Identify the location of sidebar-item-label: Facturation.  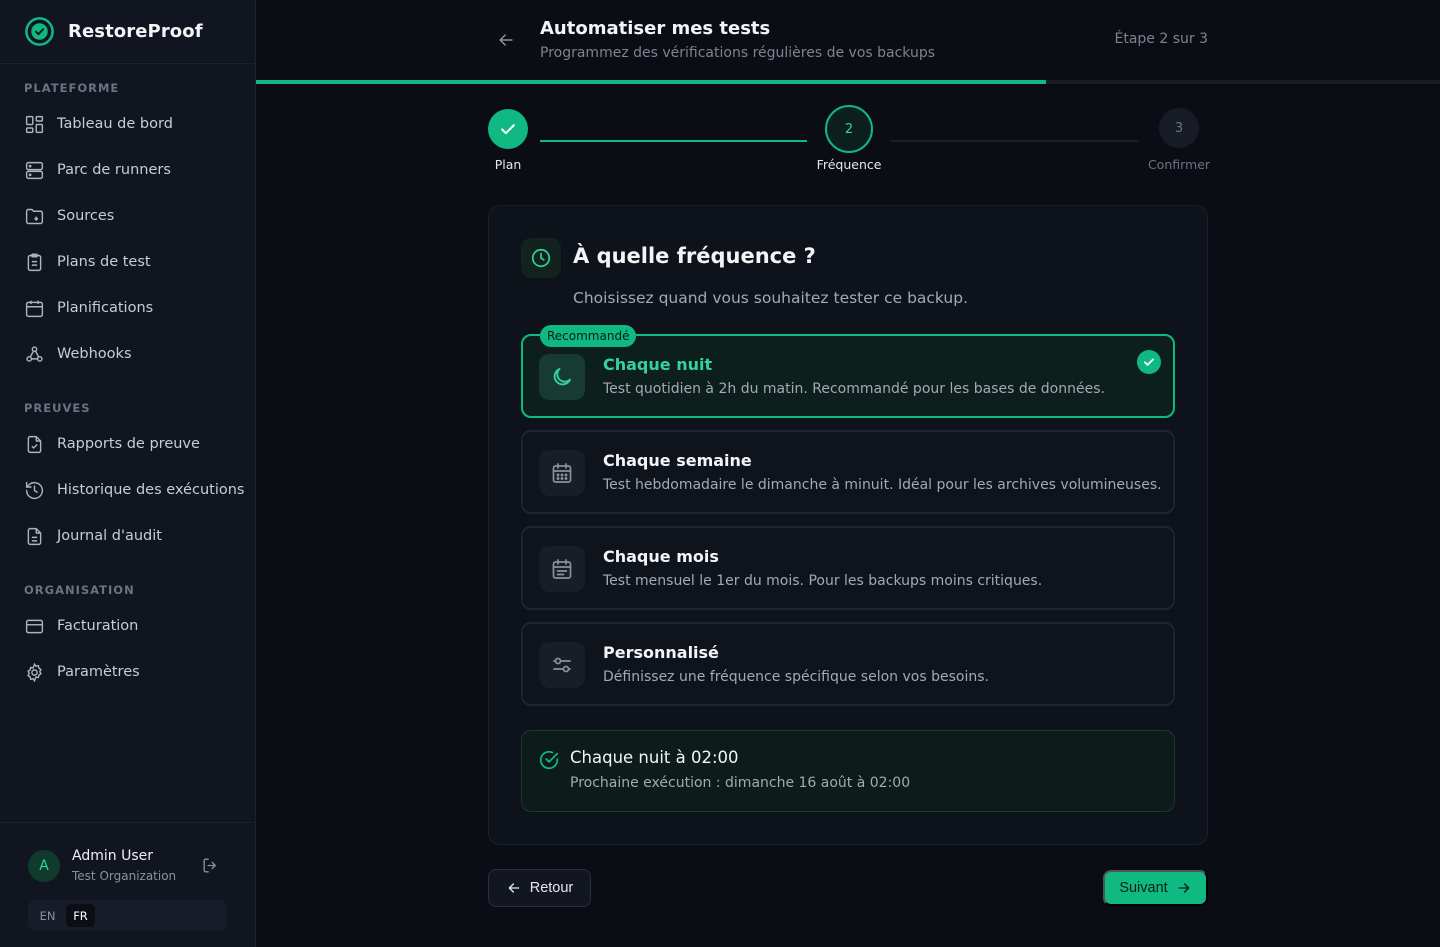
(98, 626).